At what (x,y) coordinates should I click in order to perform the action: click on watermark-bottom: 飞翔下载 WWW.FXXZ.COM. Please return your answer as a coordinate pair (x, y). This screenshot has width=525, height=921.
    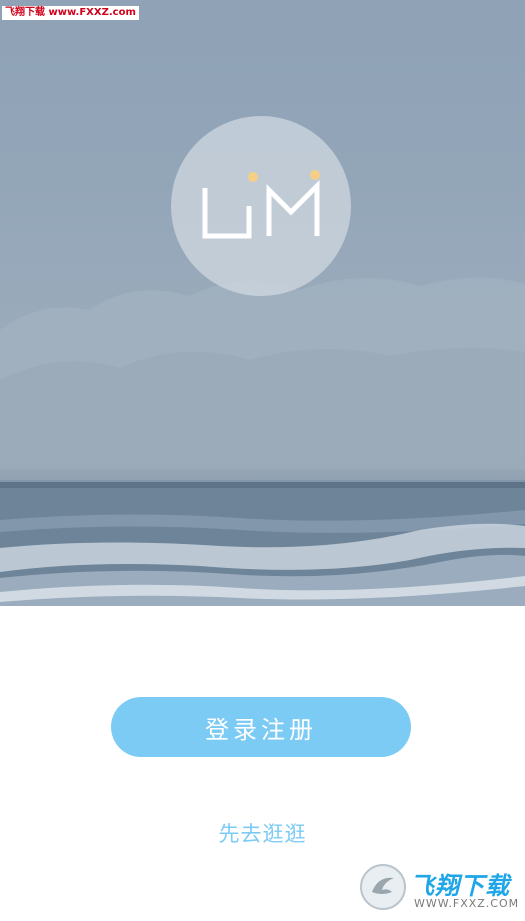
    Looking at the image, I should click on (438, 888).